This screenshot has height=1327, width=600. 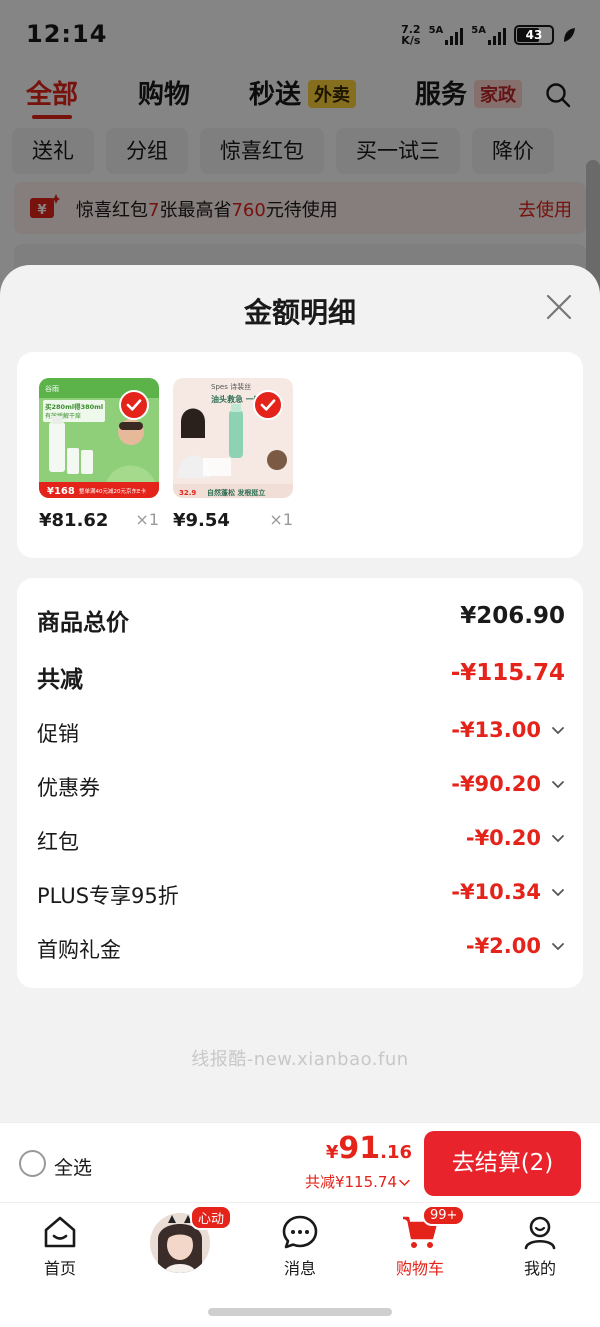 What do you see at coordinates (444, 1215) in the screenshot?
I see `badge-cart-count: 99+` at bounding box center [444, 1215].